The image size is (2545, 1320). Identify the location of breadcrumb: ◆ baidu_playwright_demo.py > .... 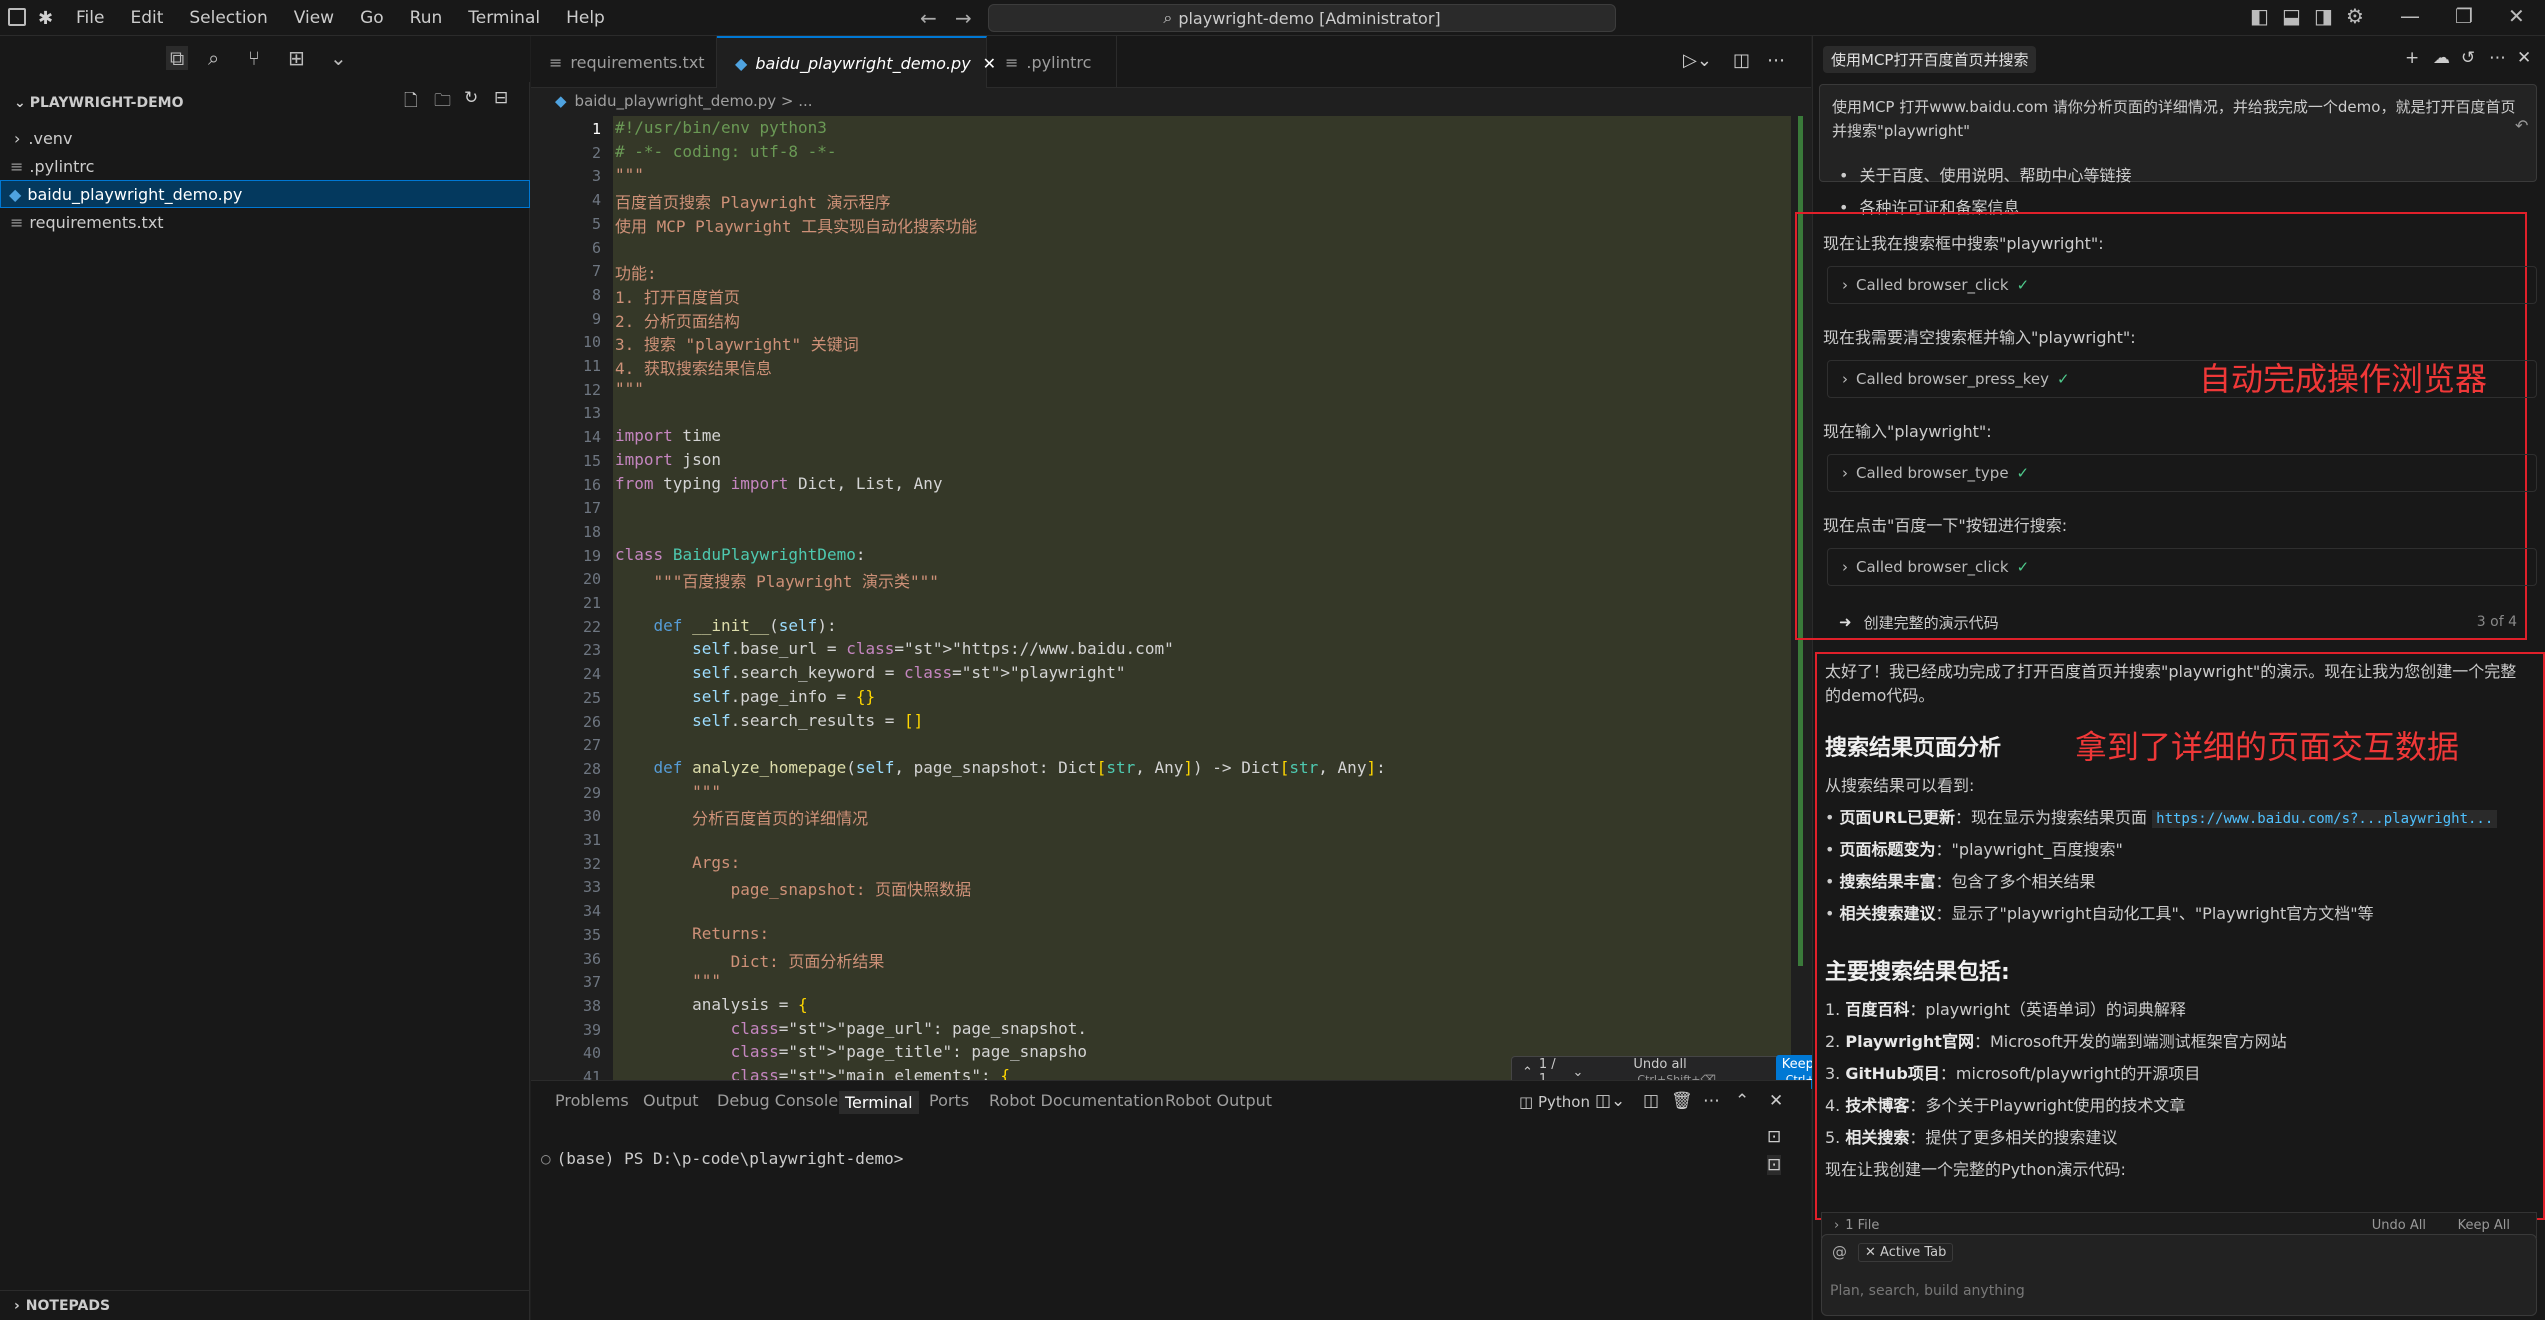
(1171, 101).